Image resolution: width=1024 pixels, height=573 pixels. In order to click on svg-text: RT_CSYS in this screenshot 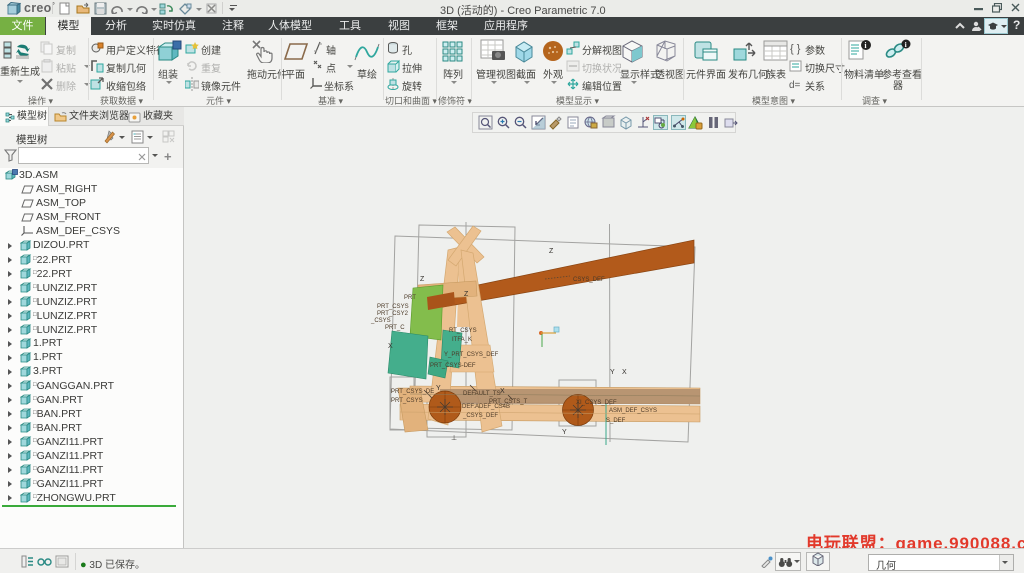, I will do `click(463, 331)`.